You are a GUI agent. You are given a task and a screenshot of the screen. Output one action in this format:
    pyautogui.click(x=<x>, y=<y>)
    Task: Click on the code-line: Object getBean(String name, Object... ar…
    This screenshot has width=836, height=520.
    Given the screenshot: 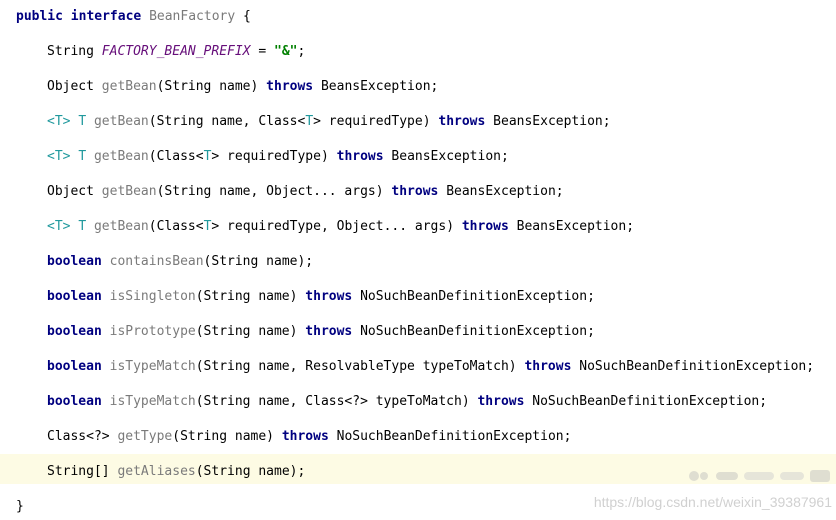 What is the action you would take?
    pyautogui.click(x=418, y=192)
    